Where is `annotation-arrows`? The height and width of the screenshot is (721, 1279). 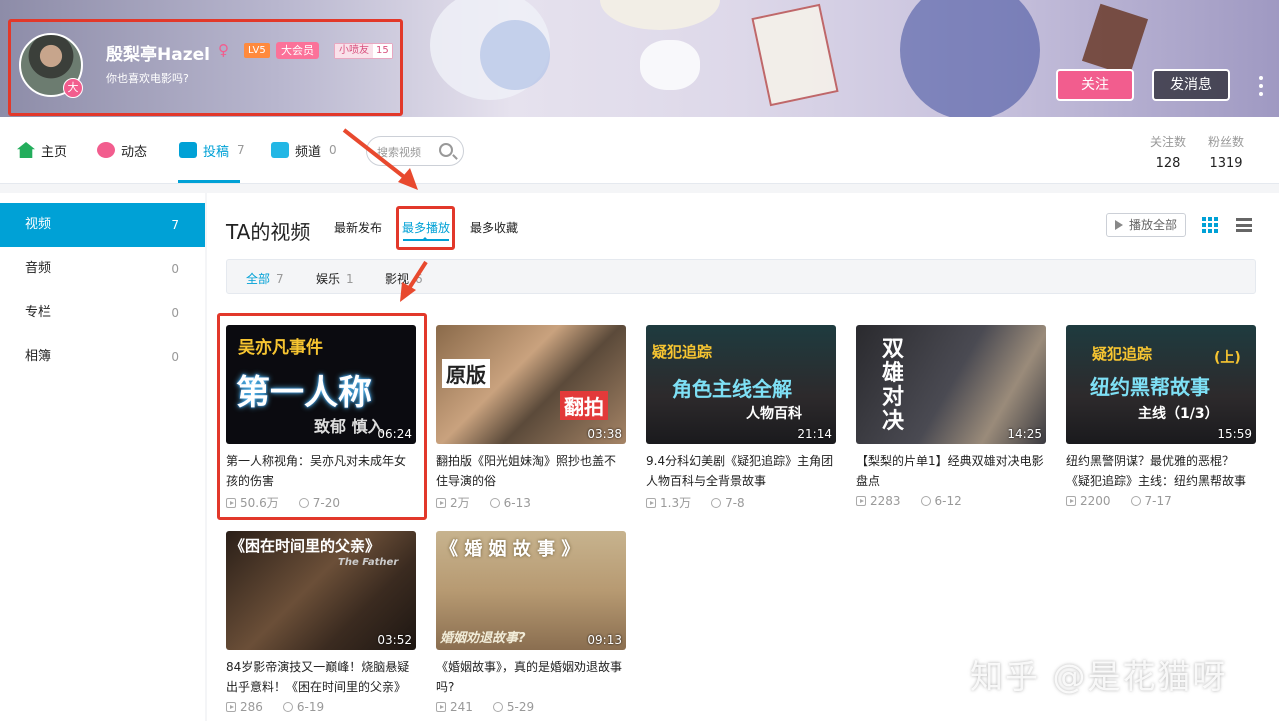 annotation-arrows is located at coordinates (385, 215).